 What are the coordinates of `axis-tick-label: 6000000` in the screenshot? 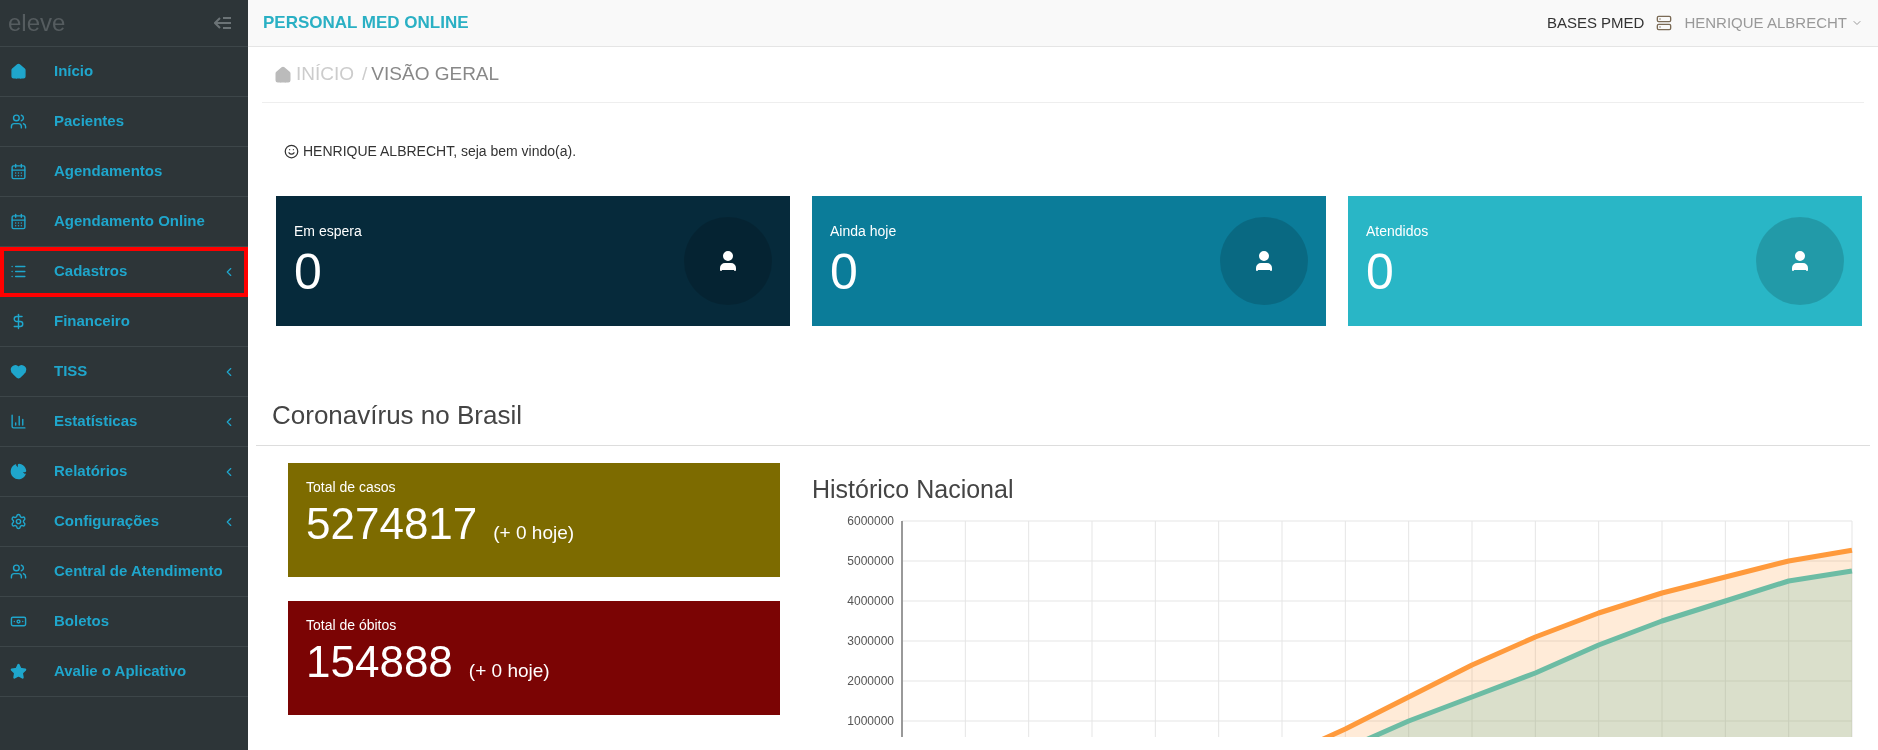 It's located at (870, 520).